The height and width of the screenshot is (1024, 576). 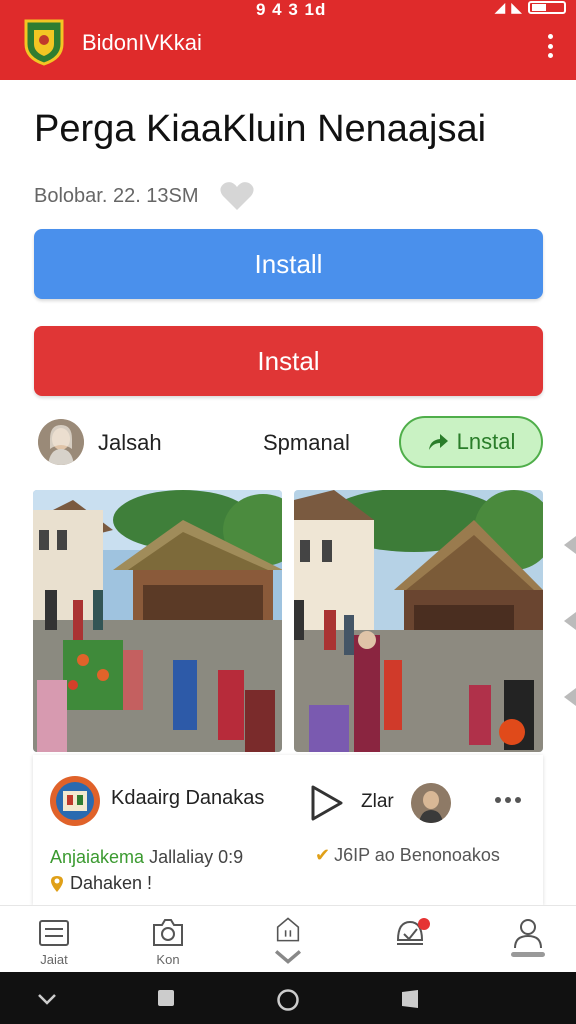 What do you see at coordinates (377, 801) in the screenshot?
I see `card-play-label: Zlar` at bounding box center [377, 801].